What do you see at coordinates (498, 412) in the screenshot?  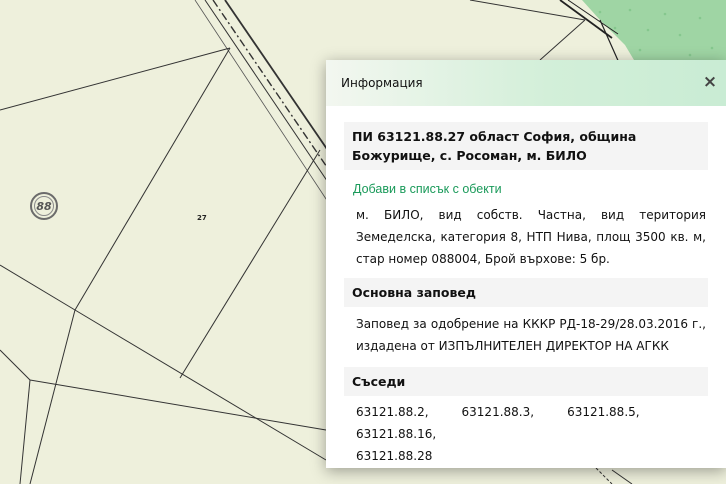 I see `neighbour-link: 63121.88.3,` at bounding box center [498, 412].